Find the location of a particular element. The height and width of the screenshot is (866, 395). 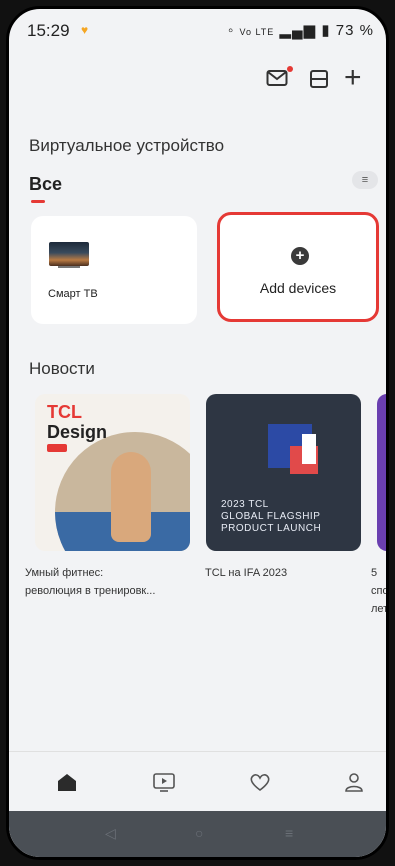

device-label: Смарт ТВ is located at coordinates (73, 294).